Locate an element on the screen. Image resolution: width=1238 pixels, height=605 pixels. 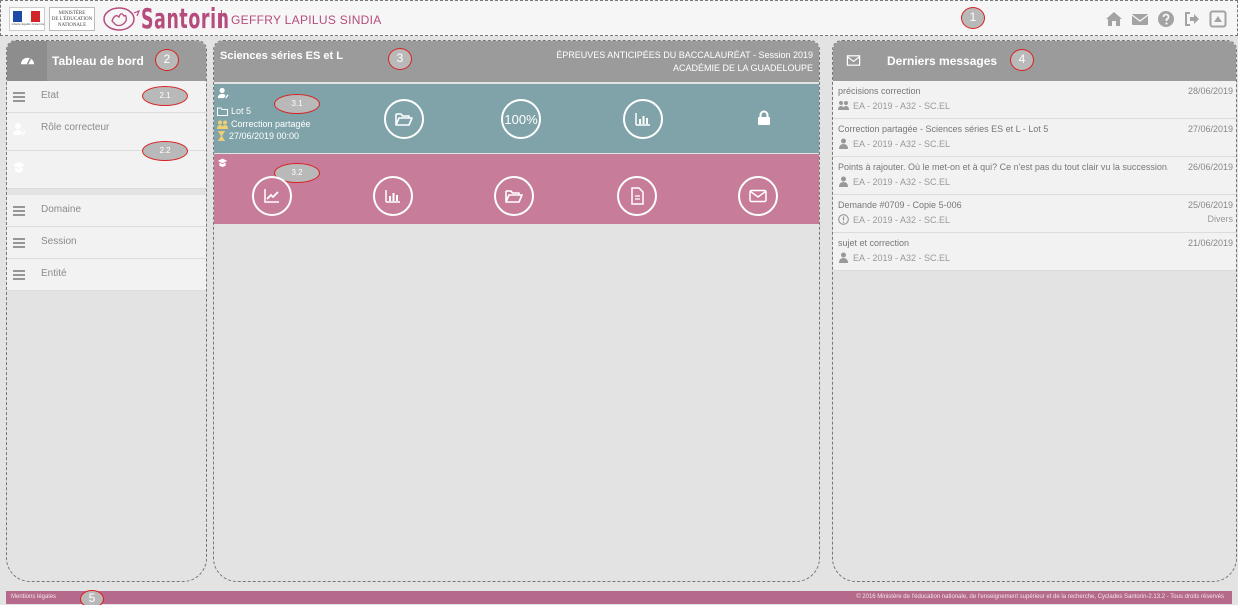
callout-4: 4 is located at coordinates (1022, 60).